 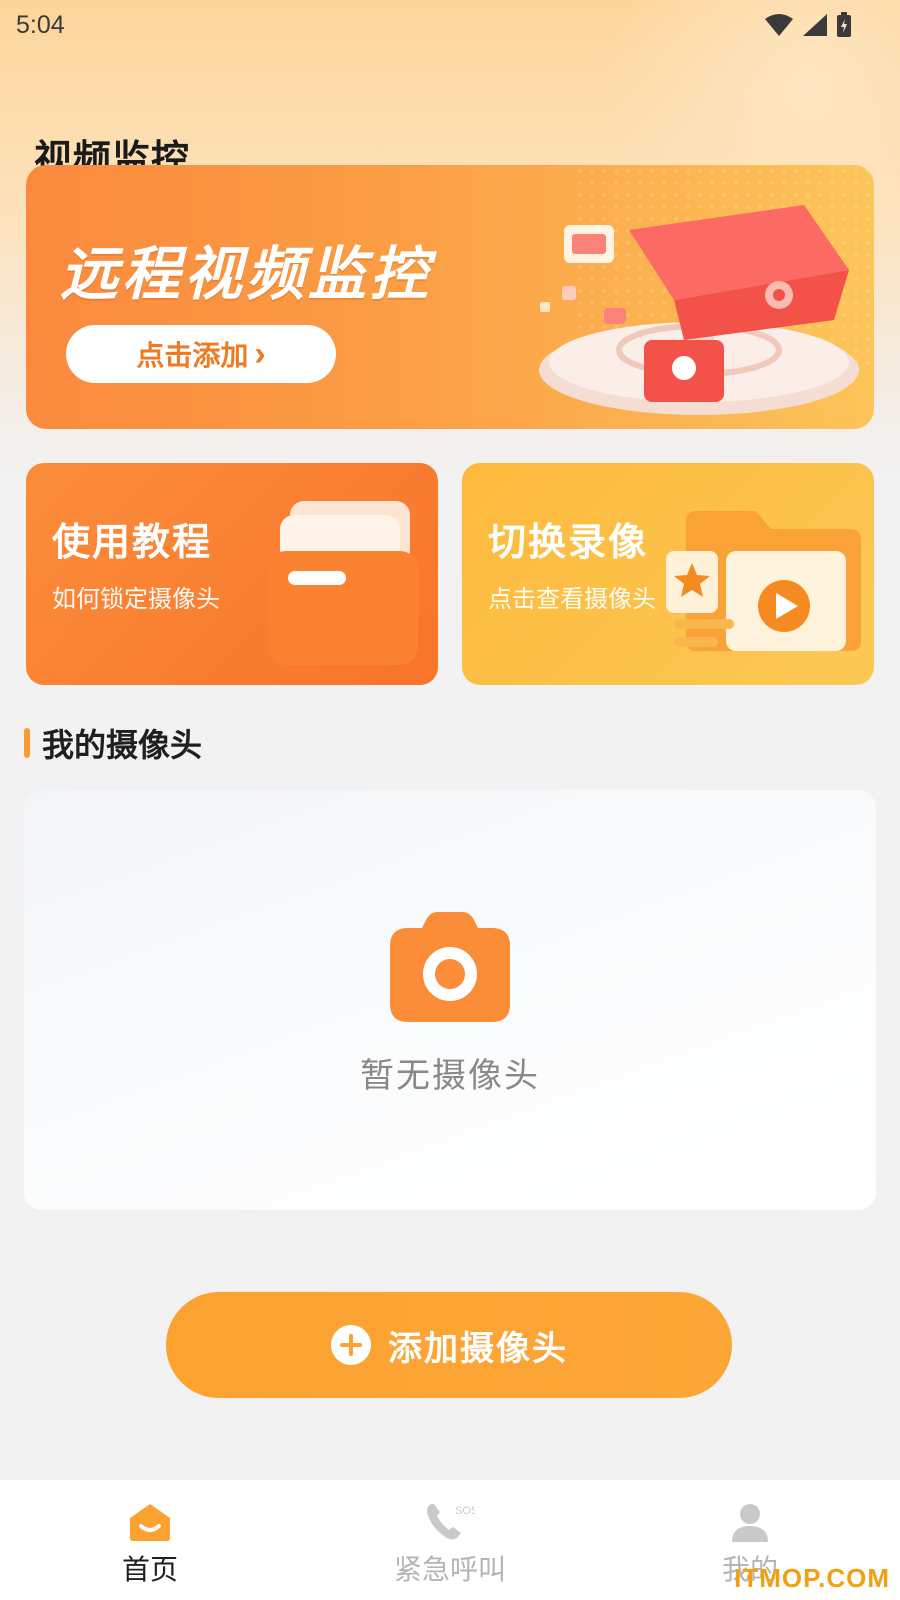 What do you see at coordinates (478, 1348) in the screenshot?
I see `add-camera-label: 添加摄像头` at bounding box center [478, 1348].